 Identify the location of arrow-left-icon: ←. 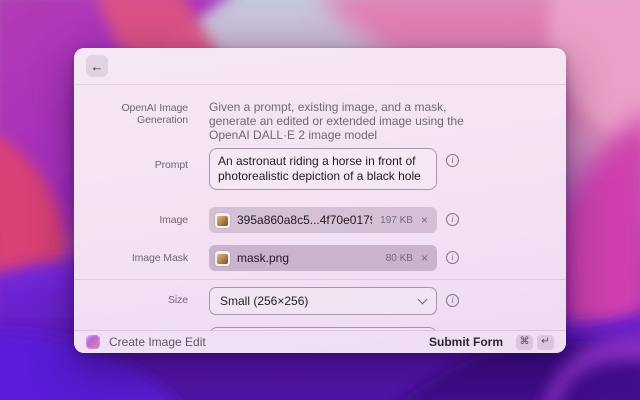
(97, 66).